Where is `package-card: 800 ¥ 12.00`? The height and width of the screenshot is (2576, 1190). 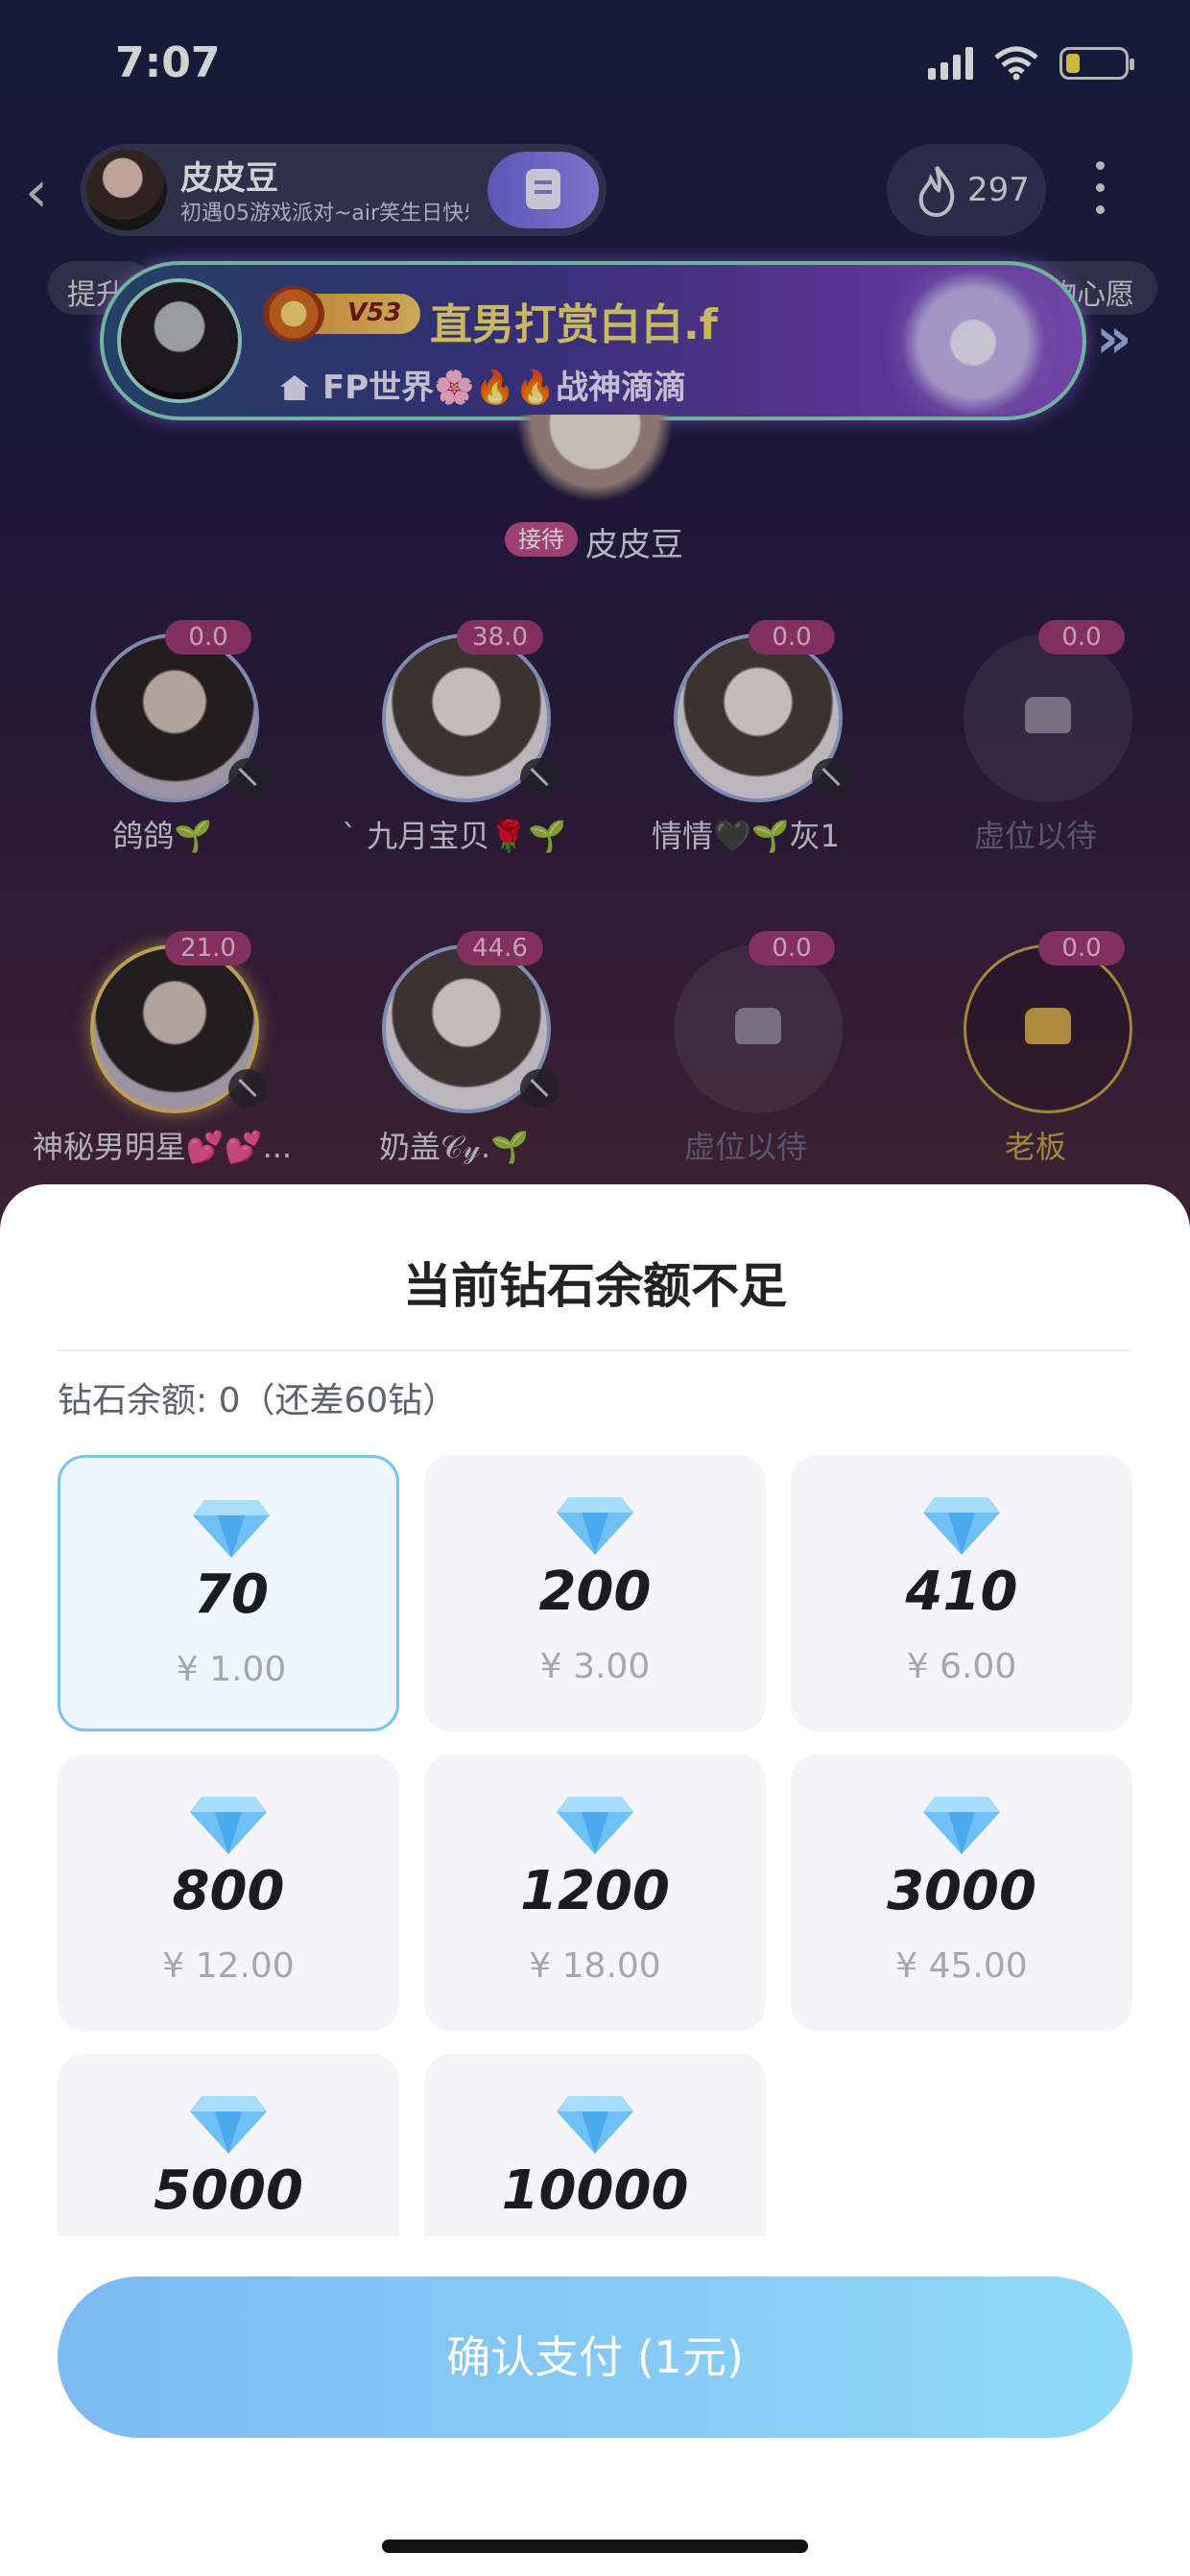 package-card: 800 ¥ 12.00 is located at coordinates (229, 1892).